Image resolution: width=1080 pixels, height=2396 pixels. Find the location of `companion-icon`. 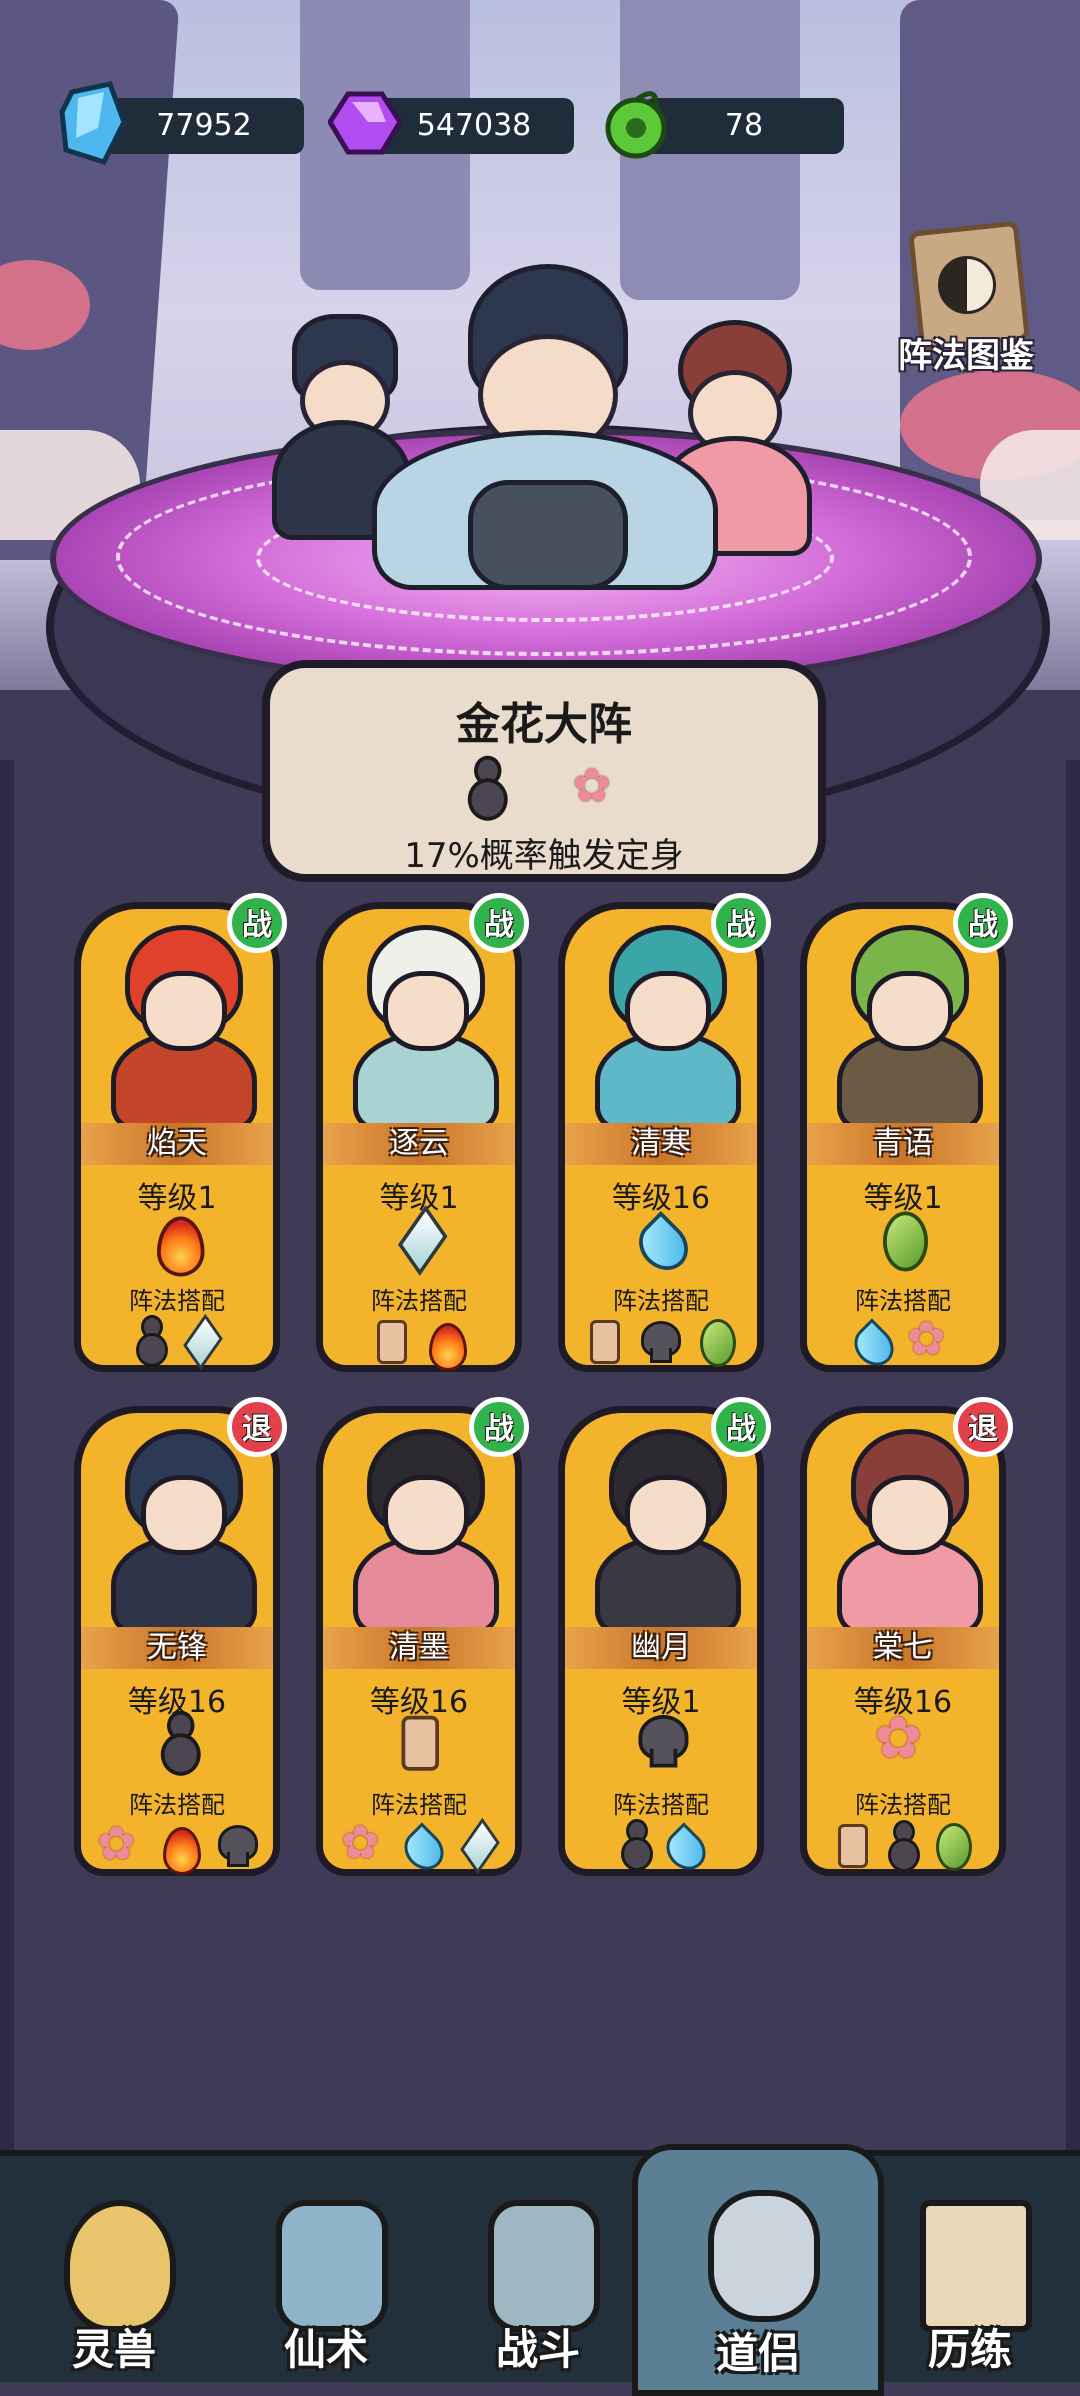

companion-icon is located at coordinates (764, 2256).